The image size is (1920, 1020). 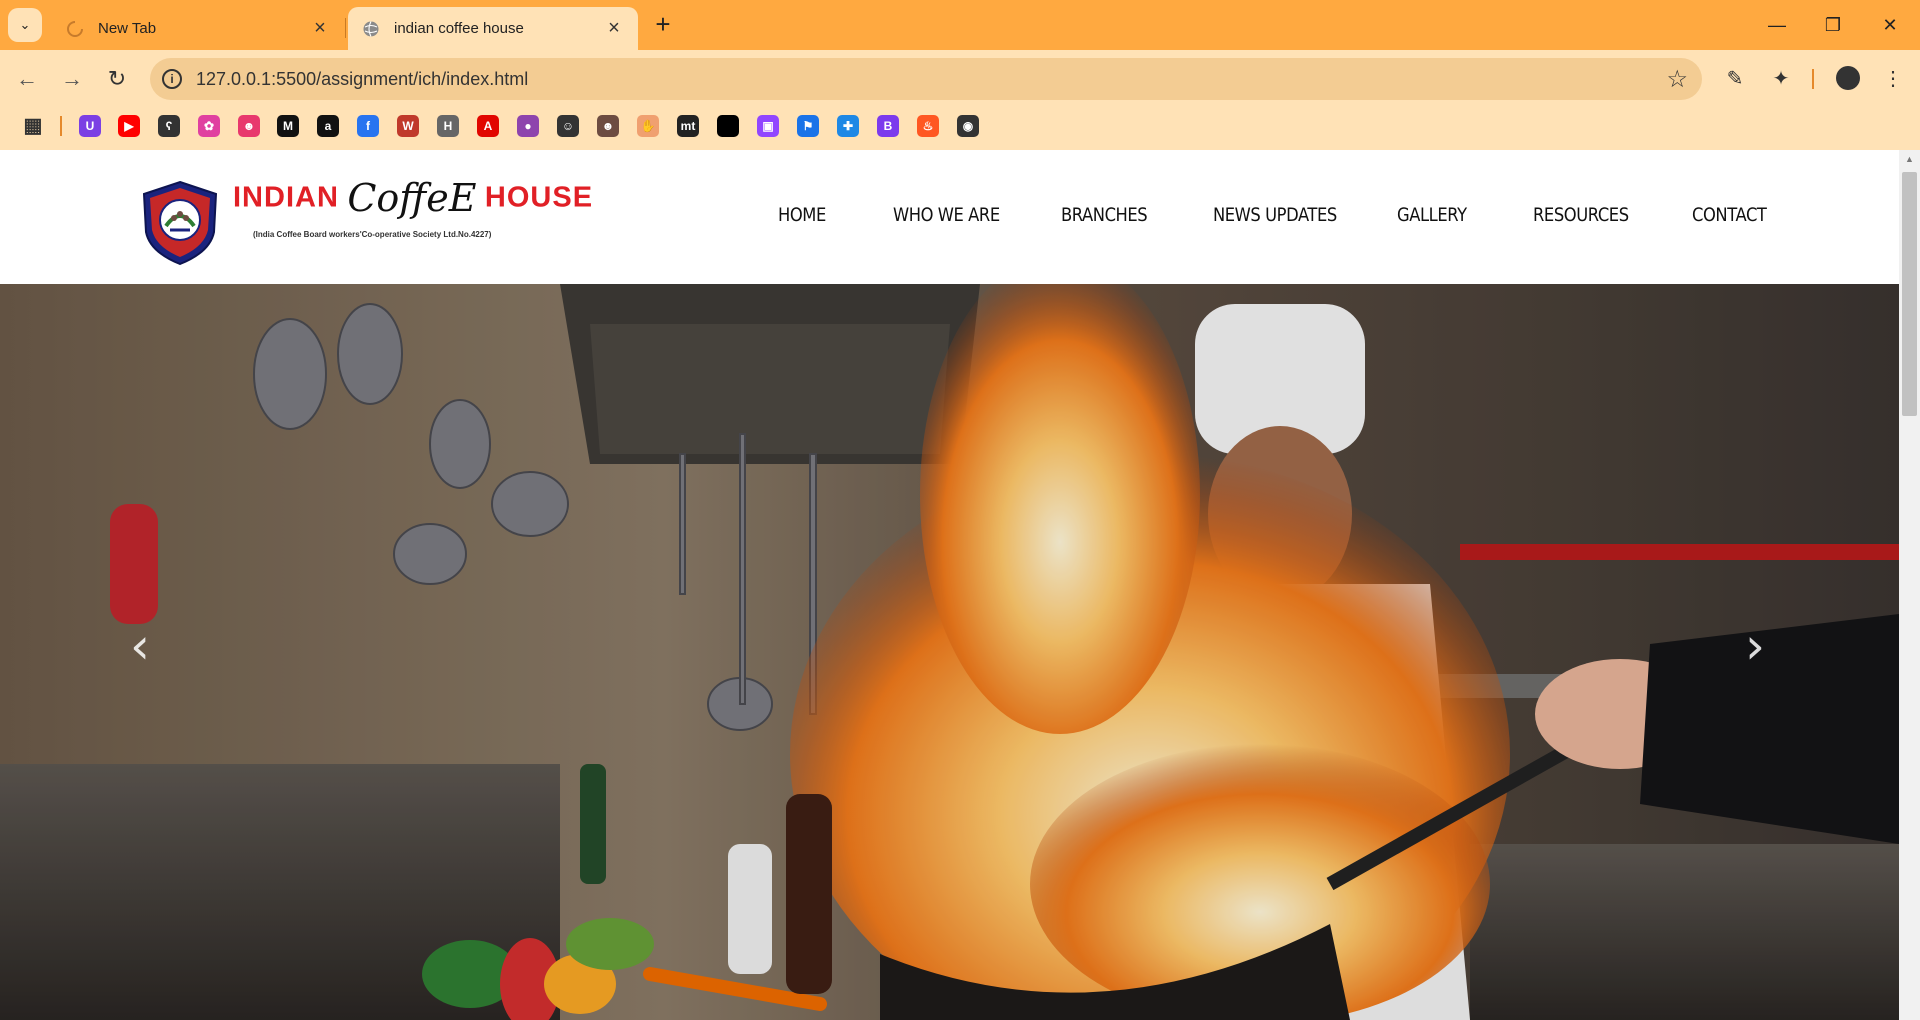 I want to click on nav-gallery: GALLERY, so click(x=1432, y=215).